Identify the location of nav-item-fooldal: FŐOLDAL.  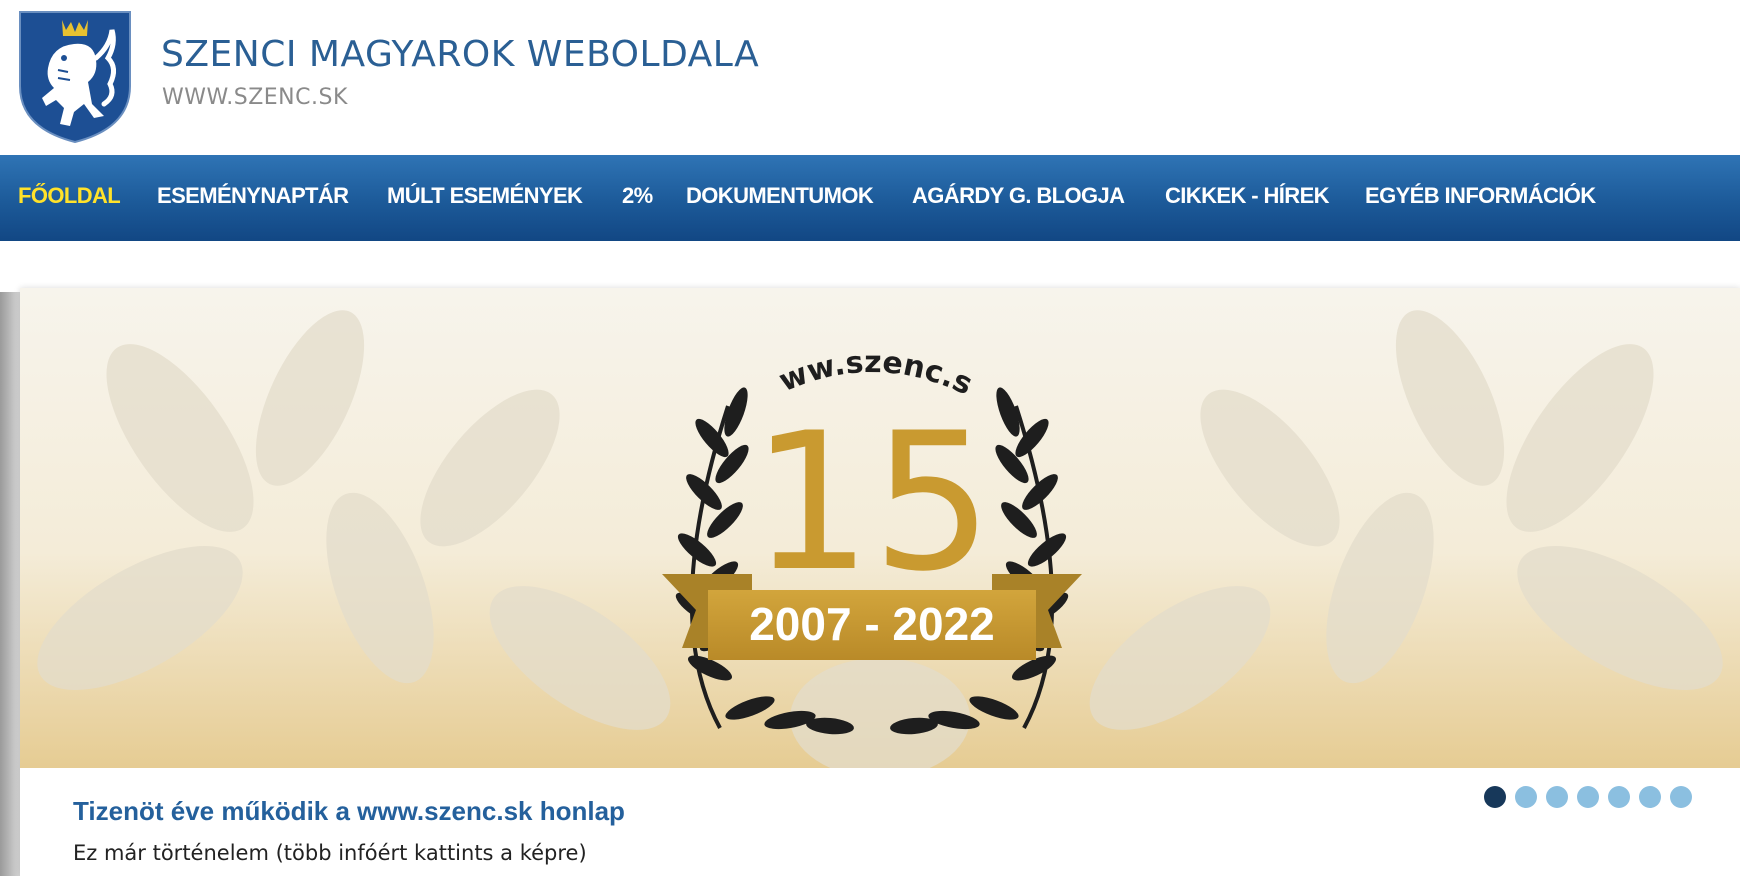
(69, 196).